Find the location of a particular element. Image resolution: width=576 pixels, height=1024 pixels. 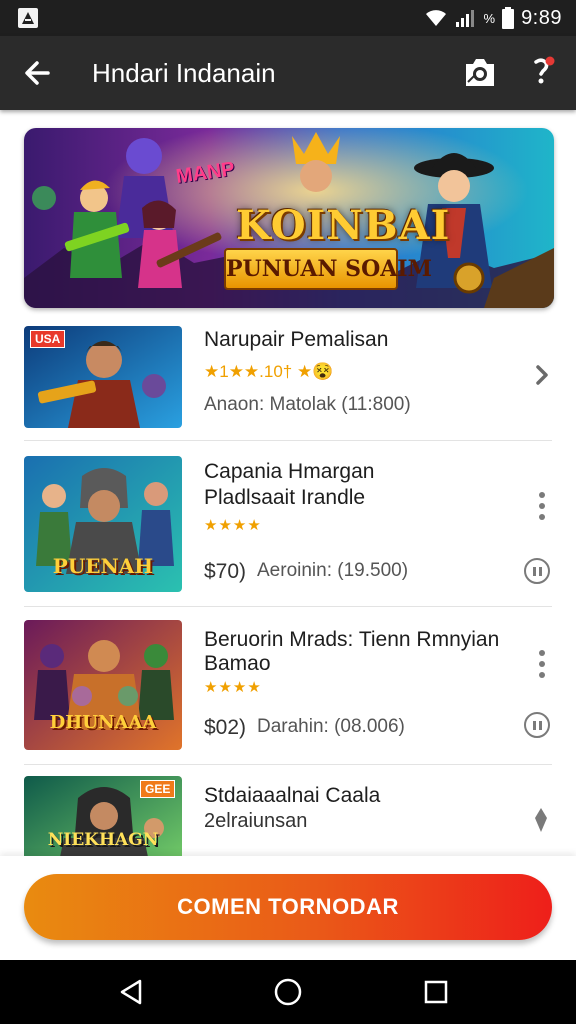

camera-button is located at coordinates (480, 72).